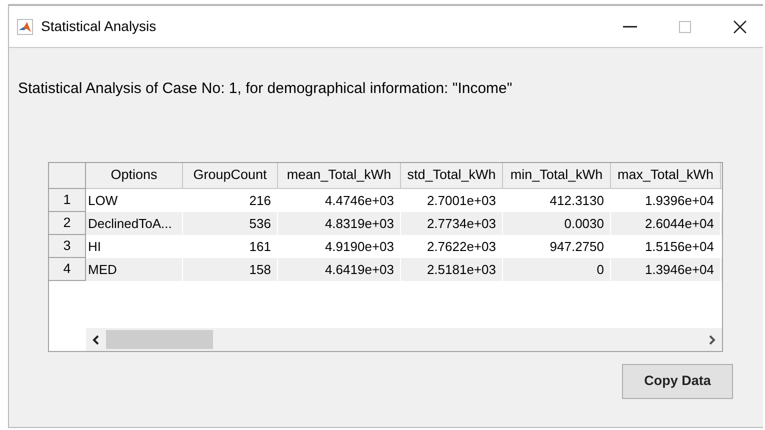 The height and width of the screenshot is (430, 765). Describe the element at coordinates (677, 381) in the screenshot. I see `copy-data-button: Copy Data` at that location.